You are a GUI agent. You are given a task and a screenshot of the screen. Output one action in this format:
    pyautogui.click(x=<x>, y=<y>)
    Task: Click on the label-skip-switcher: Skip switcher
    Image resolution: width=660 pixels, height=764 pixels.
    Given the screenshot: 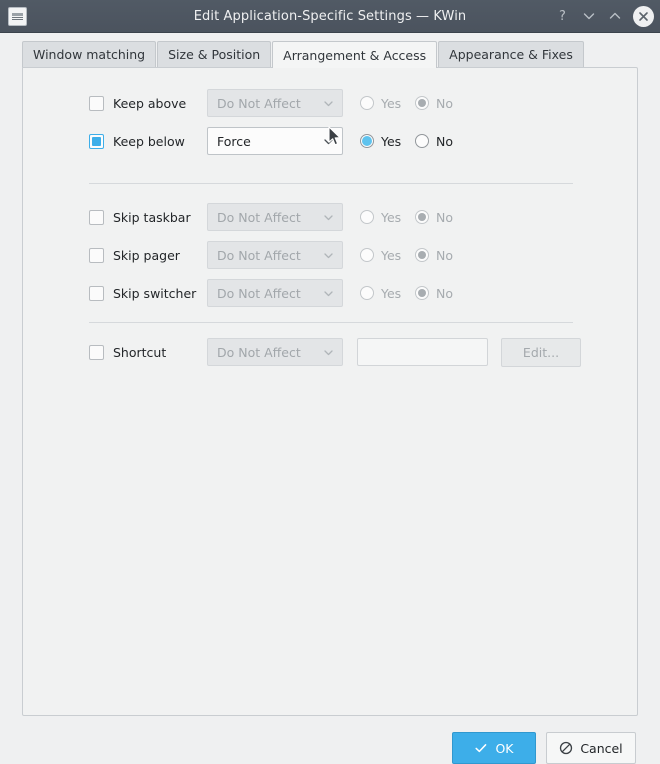 What is the action you would take?
    pyautogui.click(x=155, y=293)
    